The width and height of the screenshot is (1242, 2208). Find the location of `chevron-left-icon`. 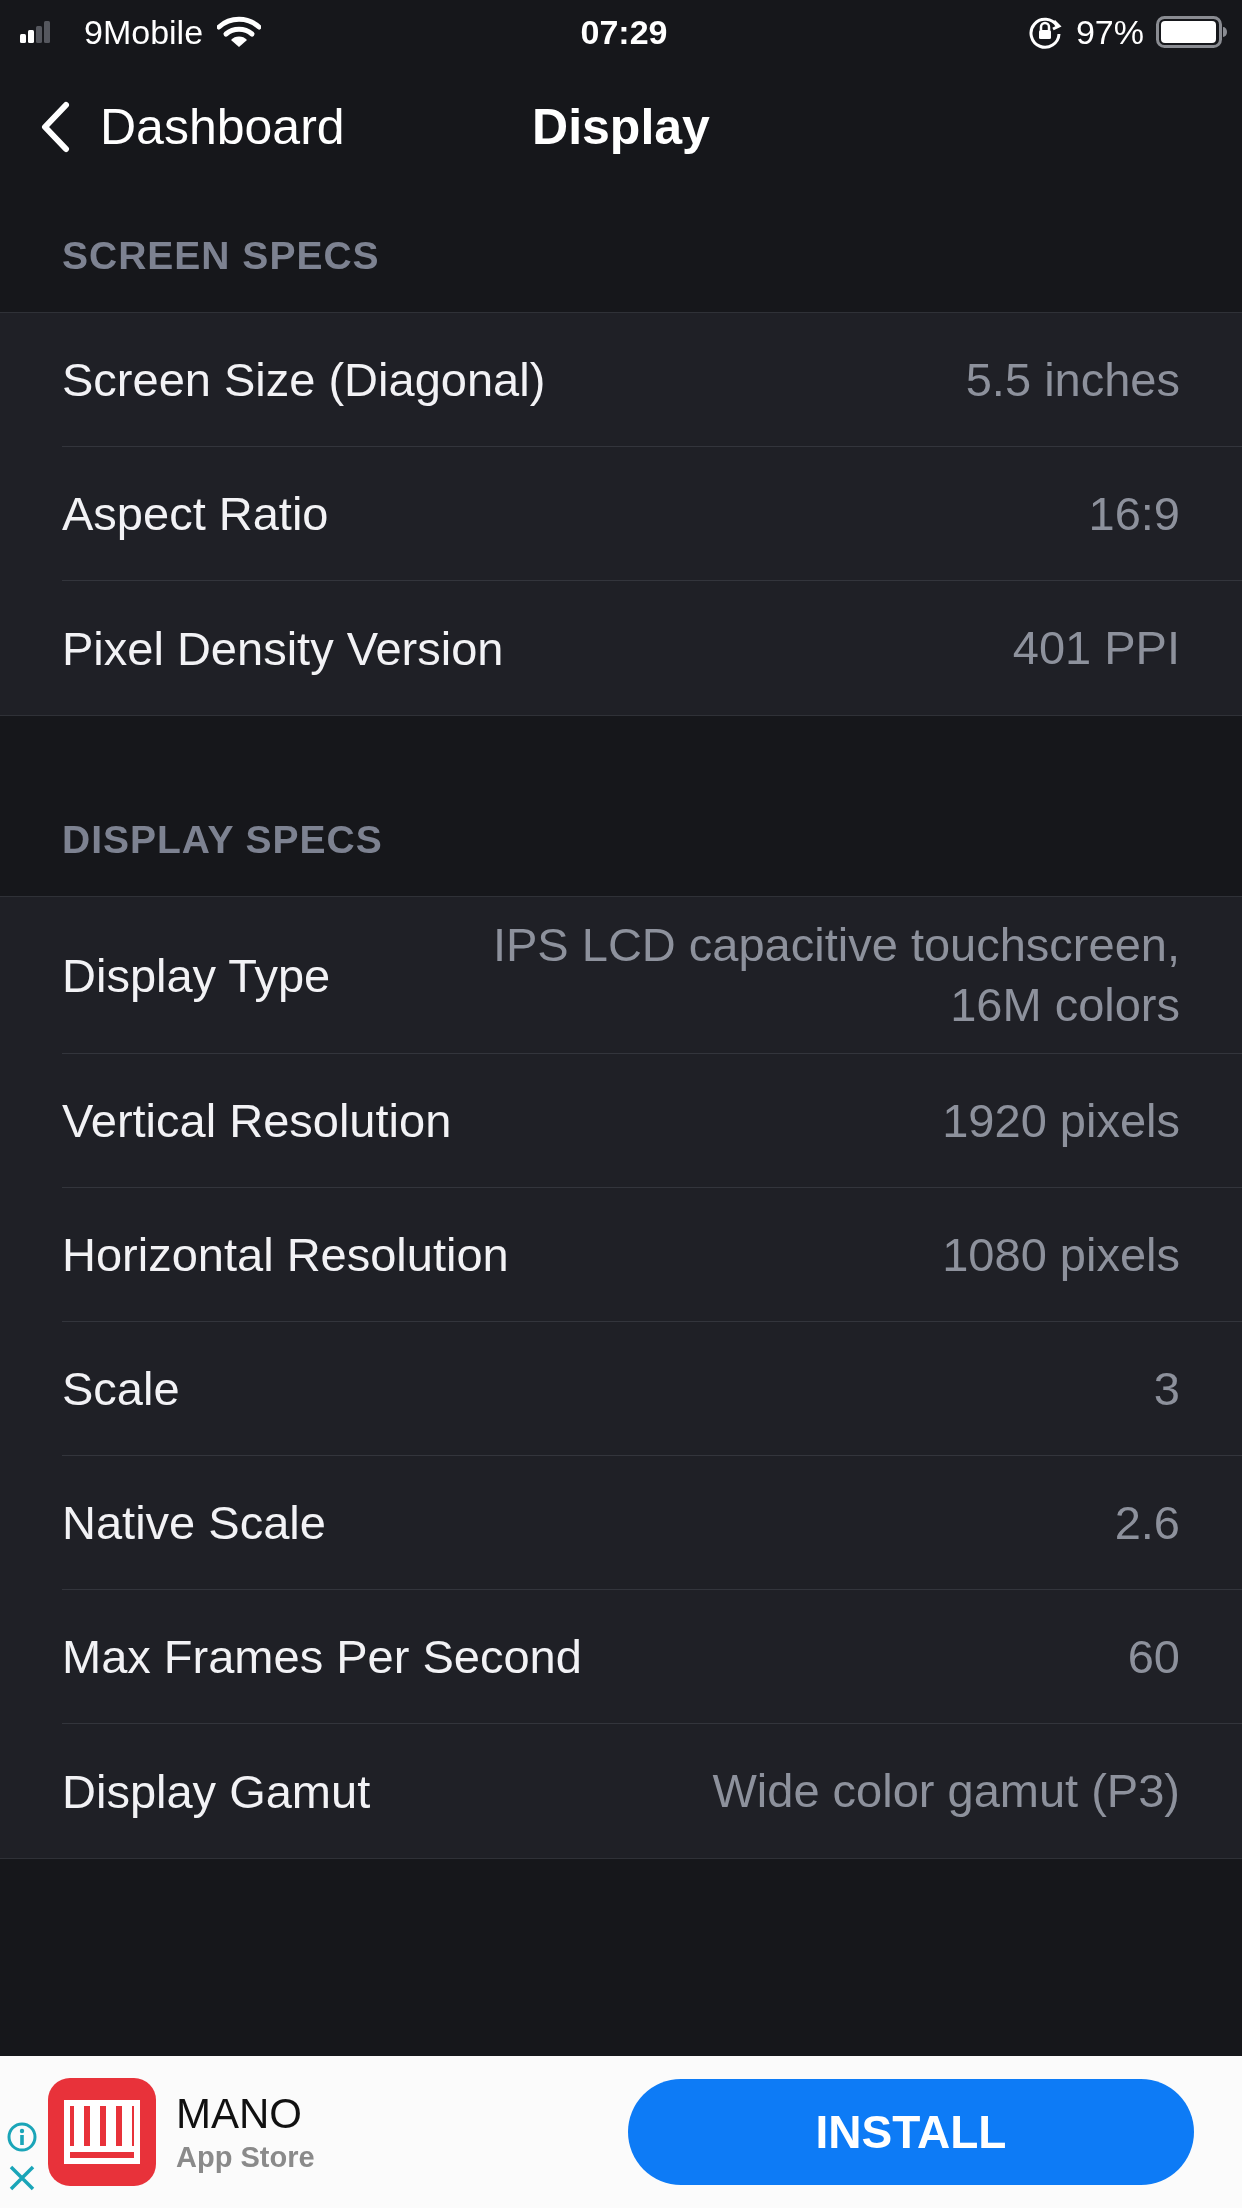

chevron-left-icon is located at coordinates (55, 127).